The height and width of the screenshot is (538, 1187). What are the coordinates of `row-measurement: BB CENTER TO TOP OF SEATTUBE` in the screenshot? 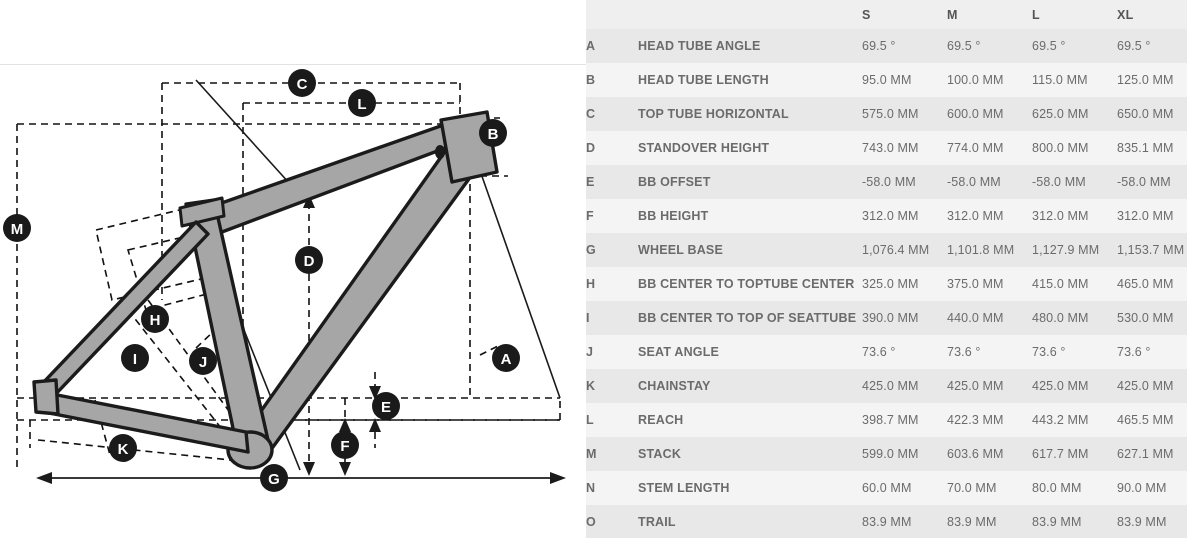 It's located at (750, 318).